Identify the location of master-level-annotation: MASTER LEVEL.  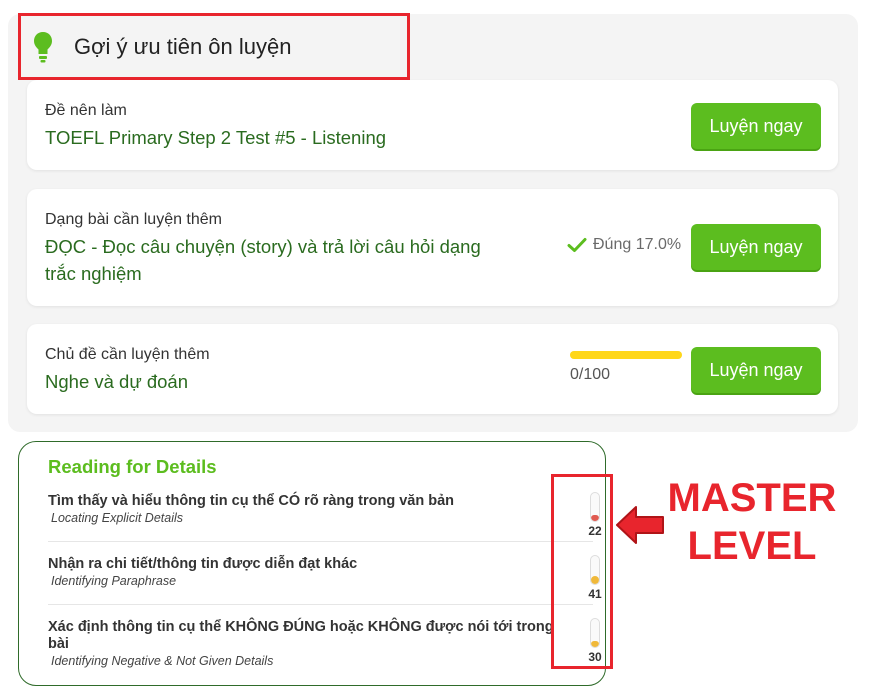
(752, 522).